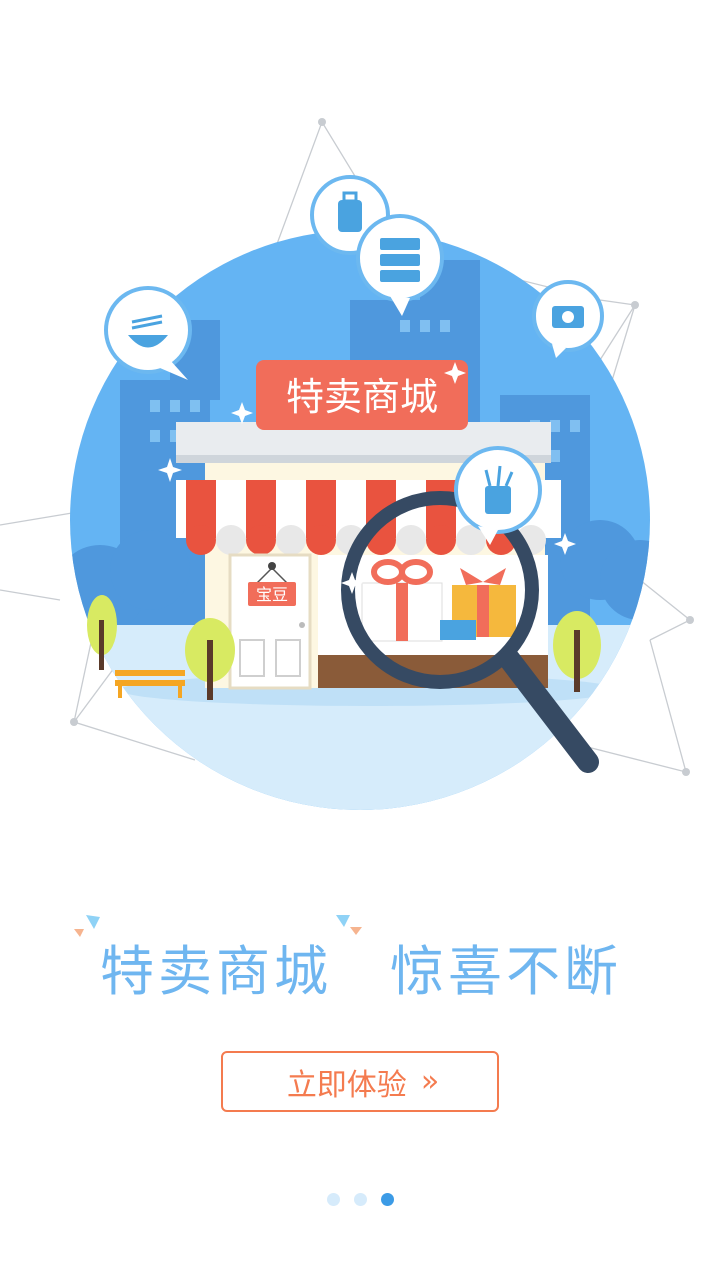 The width and height of the screenshot is (720, 1280). I want to click on shop-sign-text: 特卖商城, so click(362, 397).